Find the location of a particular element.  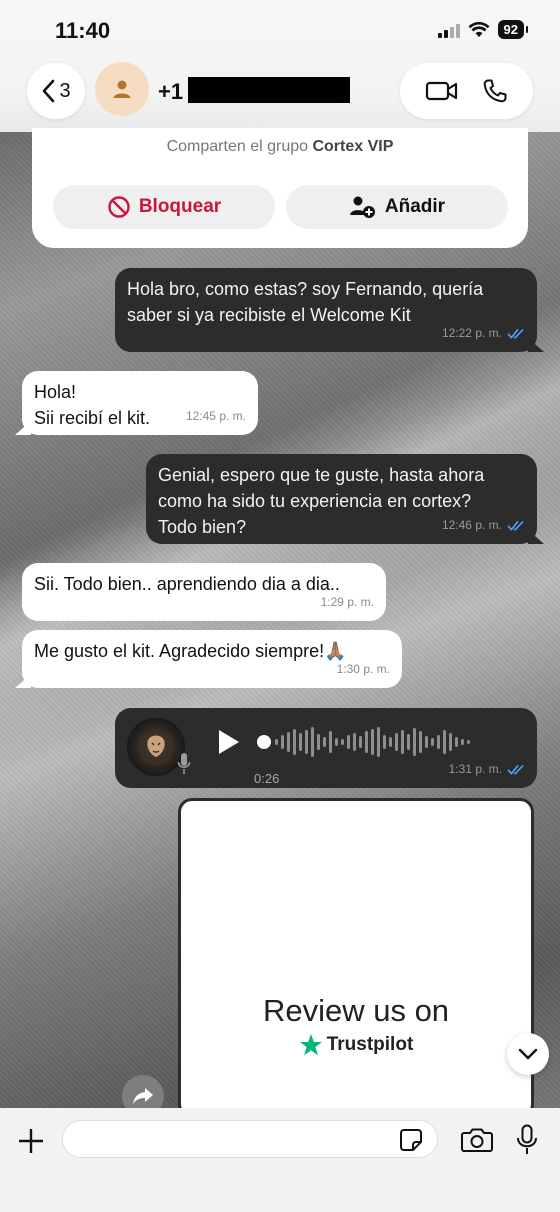

voice-waveform is located at coordinates (372, 742).